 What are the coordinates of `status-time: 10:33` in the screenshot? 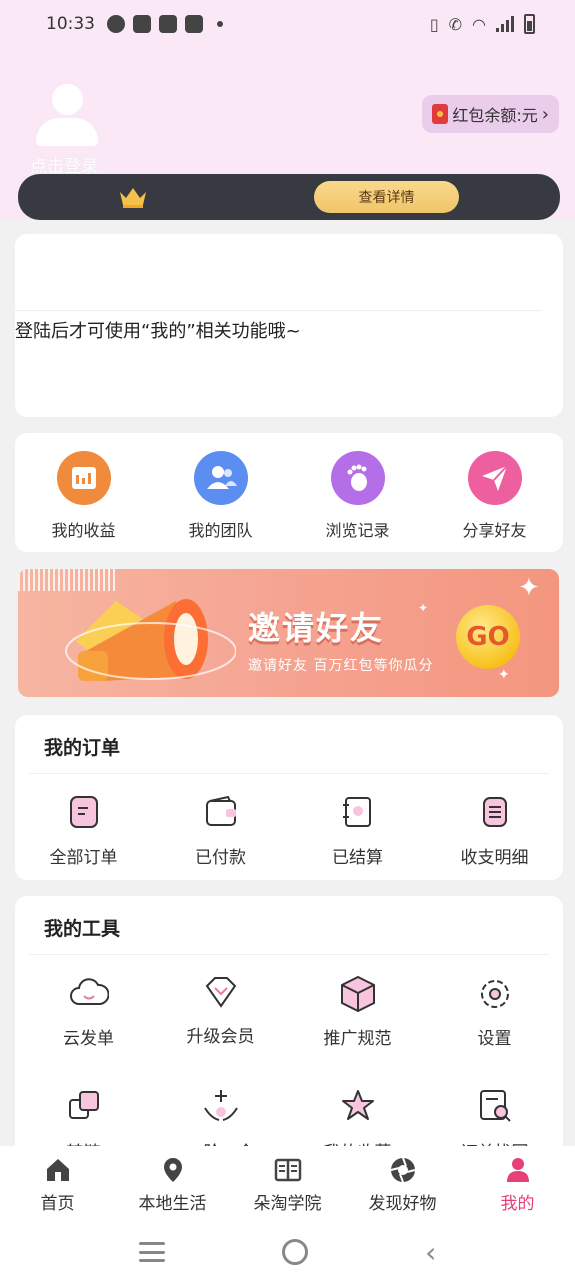 It's located at (70, 24).